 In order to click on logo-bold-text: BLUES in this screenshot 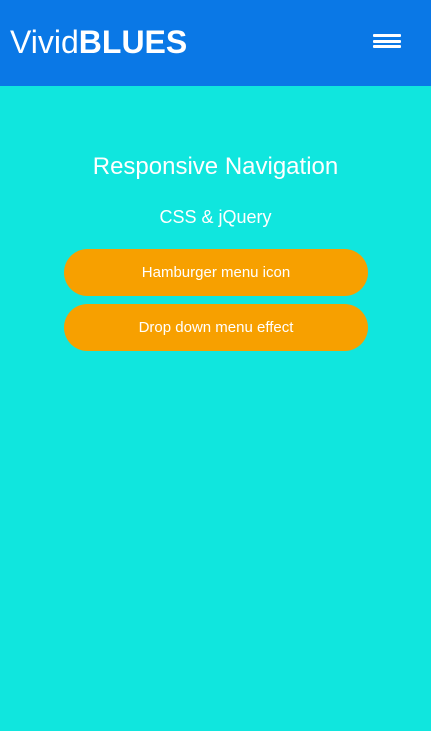, I will do `click(133, 42)`.